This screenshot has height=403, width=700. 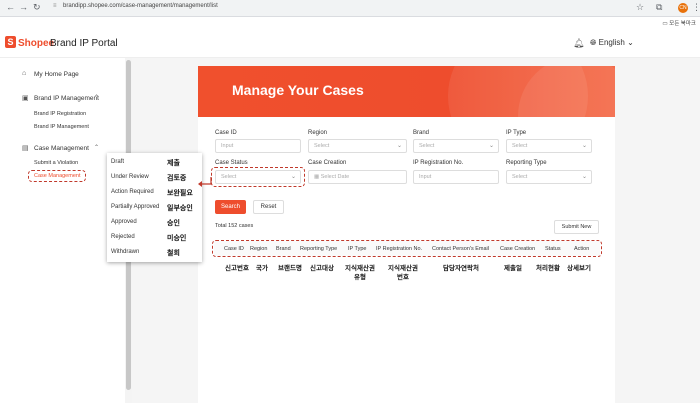 I want to click on status-option-en: Under Review, so click(x=130, y=177).